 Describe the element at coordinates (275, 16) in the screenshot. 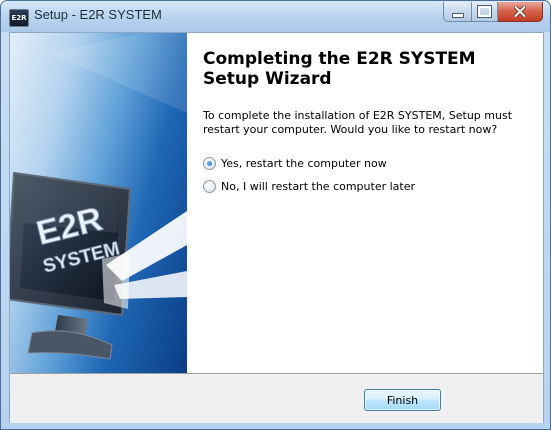

I see `title-bar: E2R Setup - E2R SYSTEM` at that location.